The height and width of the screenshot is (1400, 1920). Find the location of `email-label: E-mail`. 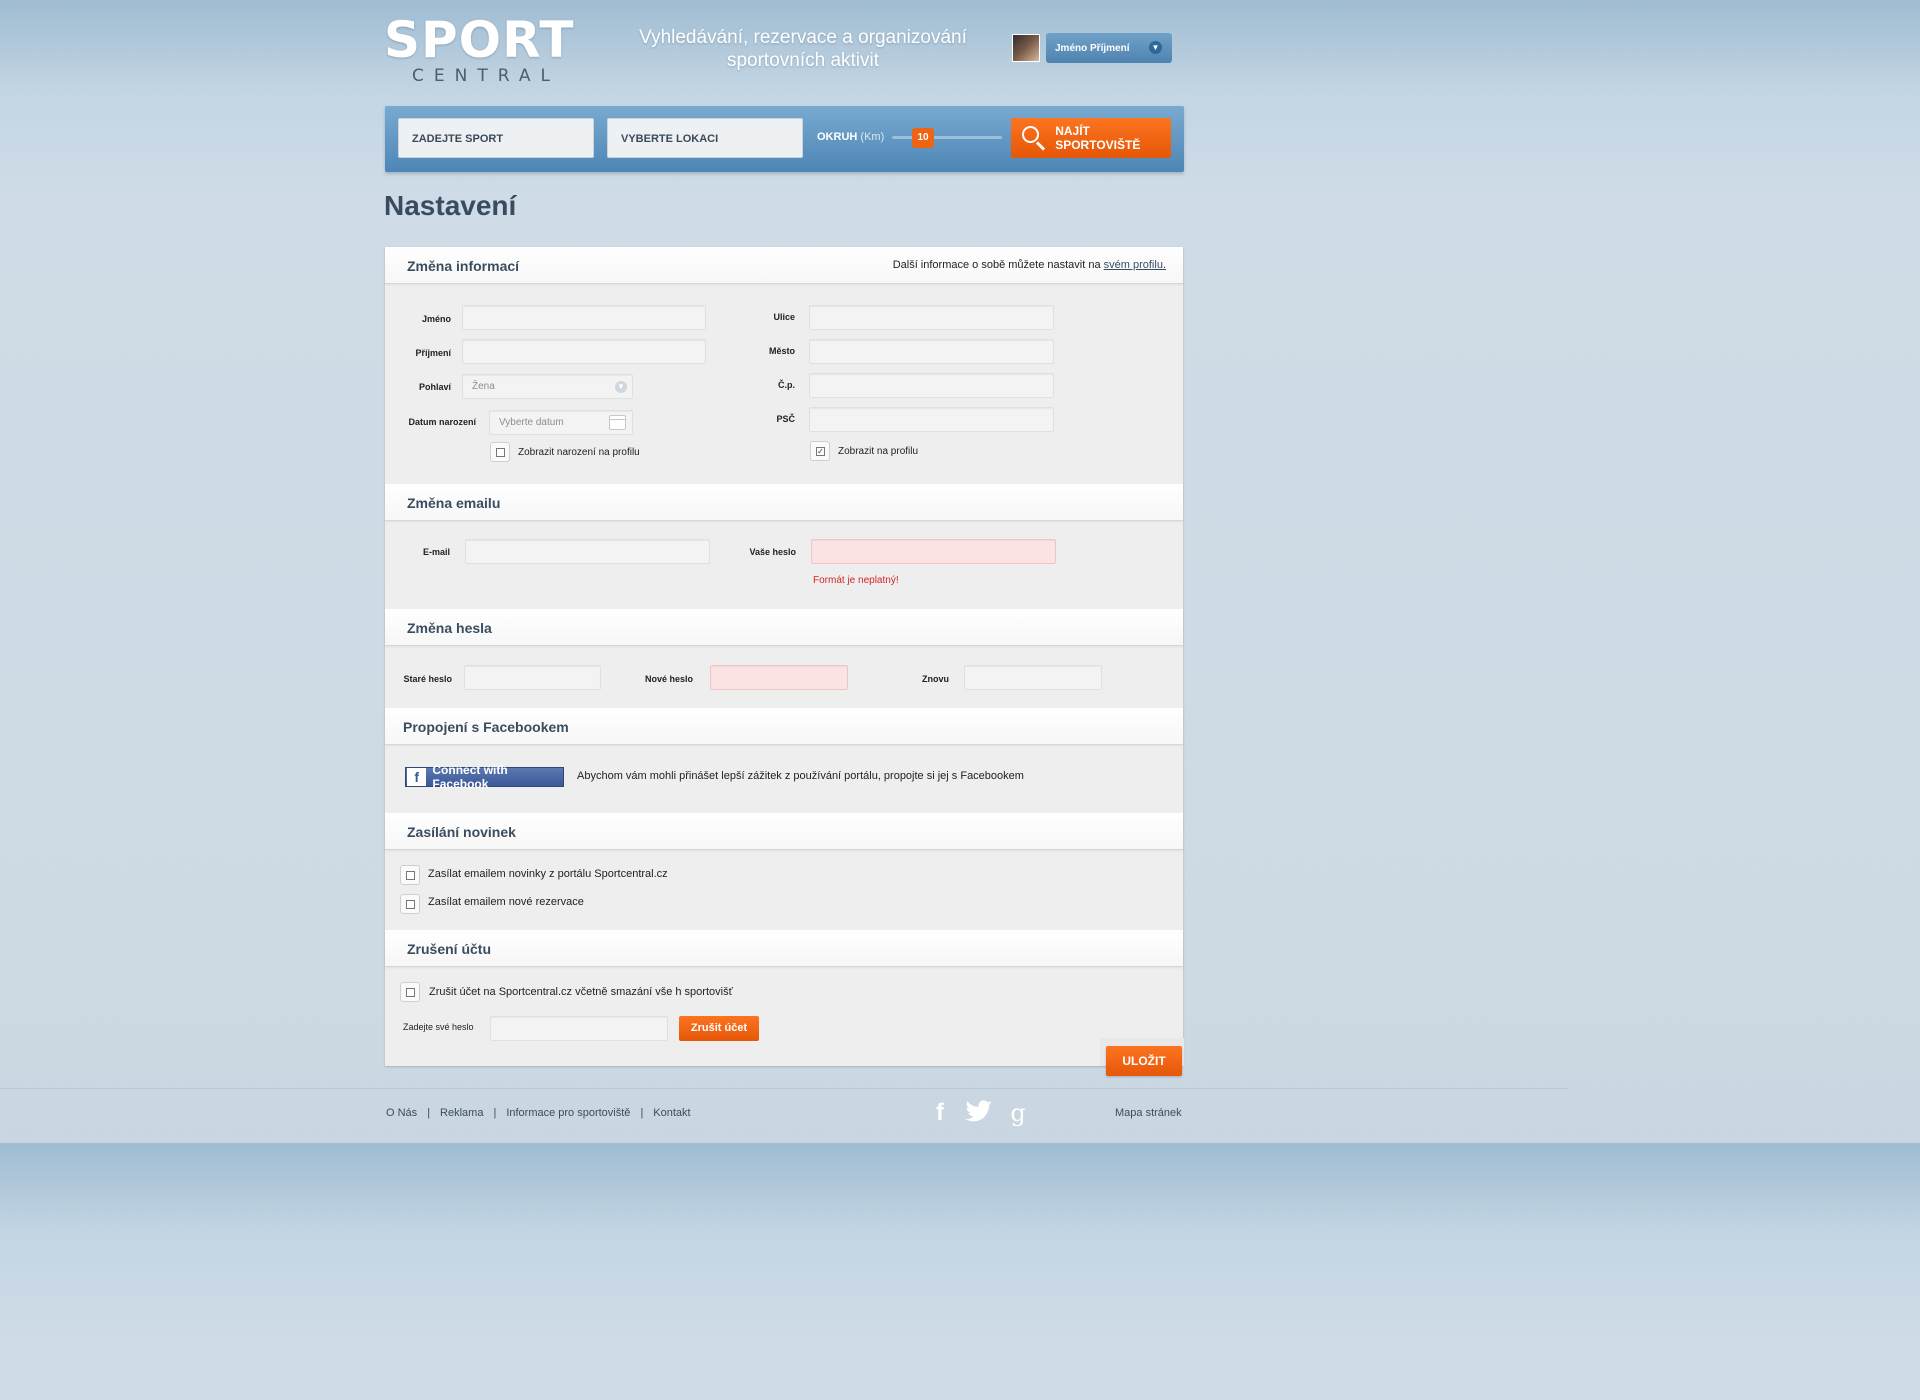

email-label: E-mail is located at coordinates (436, 552).